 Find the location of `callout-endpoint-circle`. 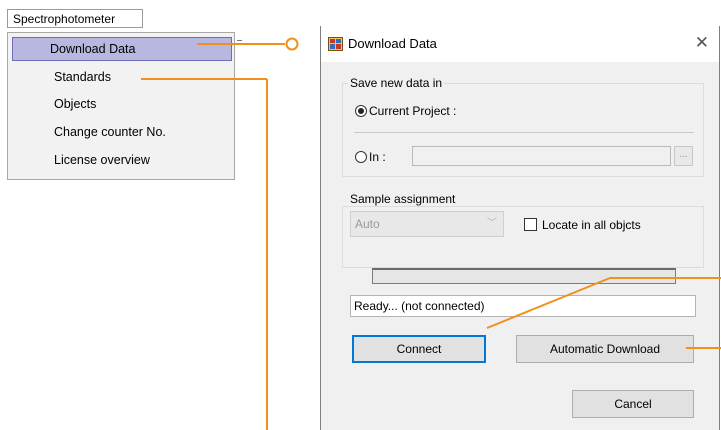

callout-endpoint-circle is located at coordinates (292, 44).